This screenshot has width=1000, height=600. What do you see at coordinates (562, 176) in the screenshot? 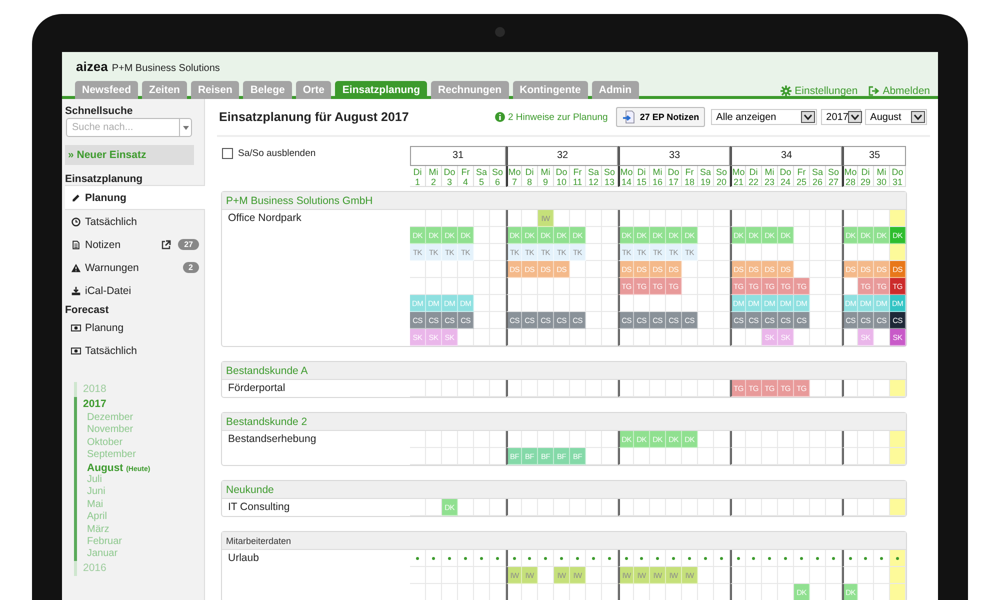
I see `day-header: Do 10` at bounding box center [562, 176].